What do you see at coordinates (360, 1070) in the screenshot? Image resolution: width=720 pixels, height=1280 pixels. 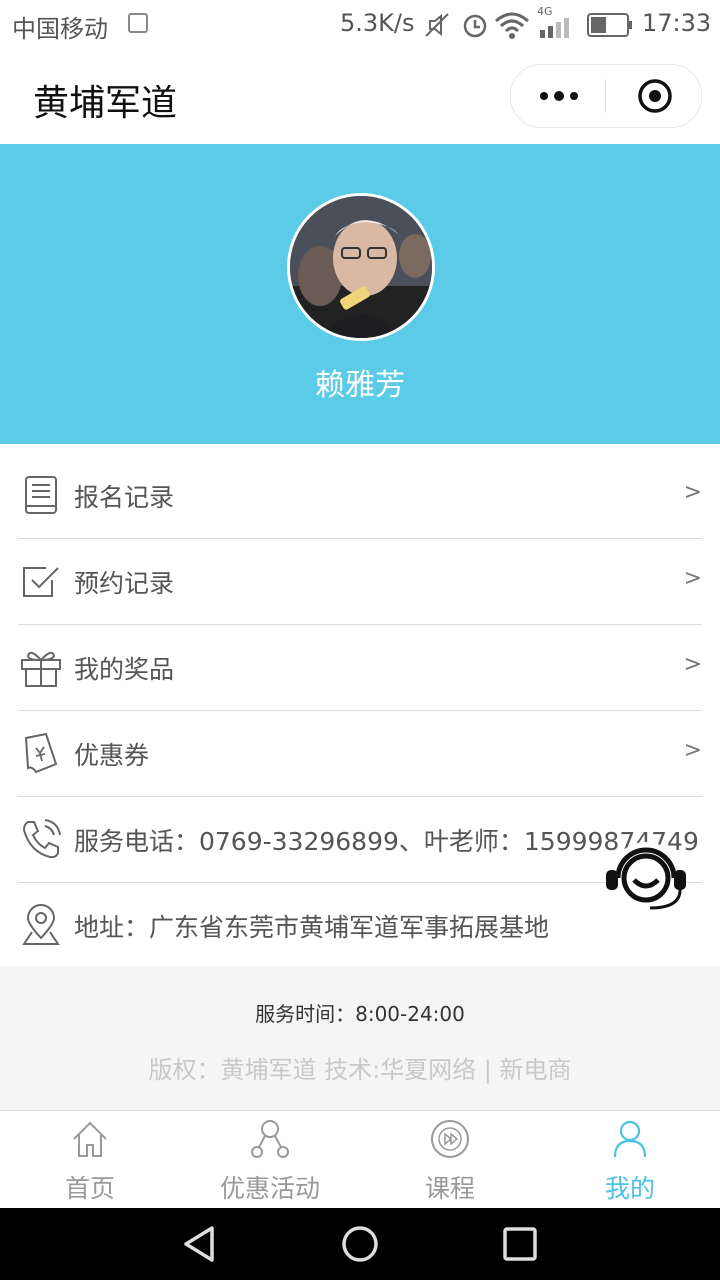 I see `copyright: 版权：黄埔军道 技术:华夏网络 | 新电商` at bounding box center [360, 1070].